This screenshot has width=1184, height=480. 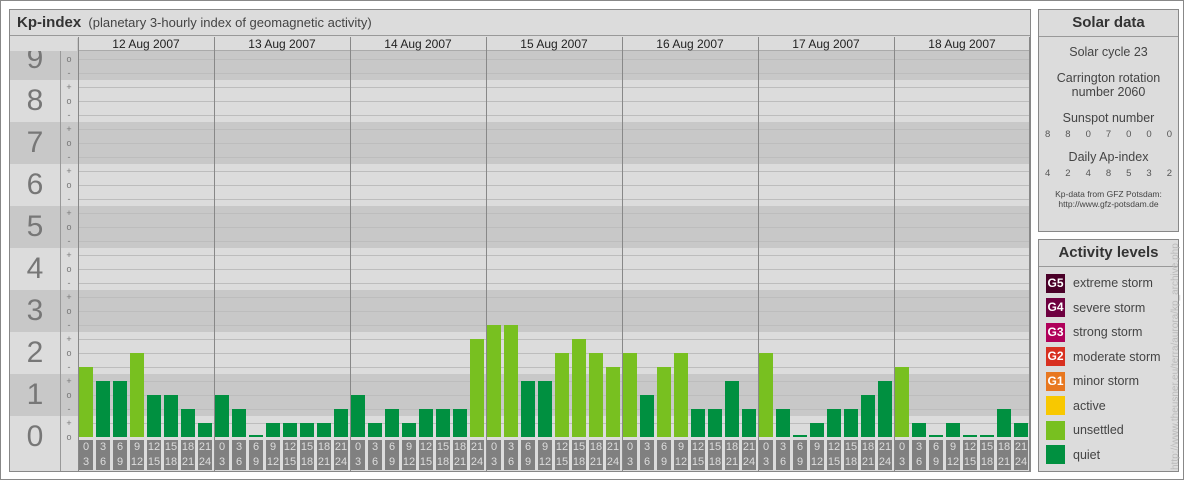 I want to click on level-swatch: G2, so click(x=1055, y=357).